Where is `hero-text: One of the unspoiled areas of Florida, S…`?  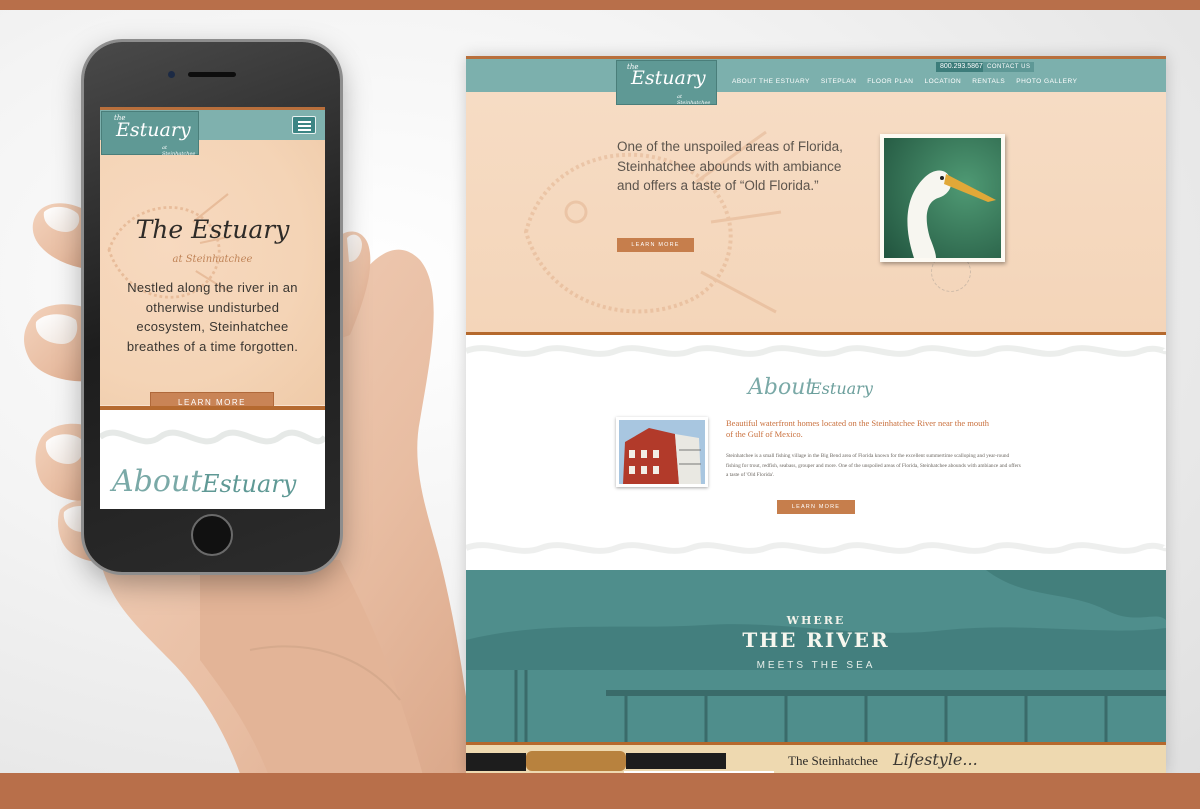
hero-text: One of the unspoiled areas of Florida, S… is located at coordinates (730, 166).